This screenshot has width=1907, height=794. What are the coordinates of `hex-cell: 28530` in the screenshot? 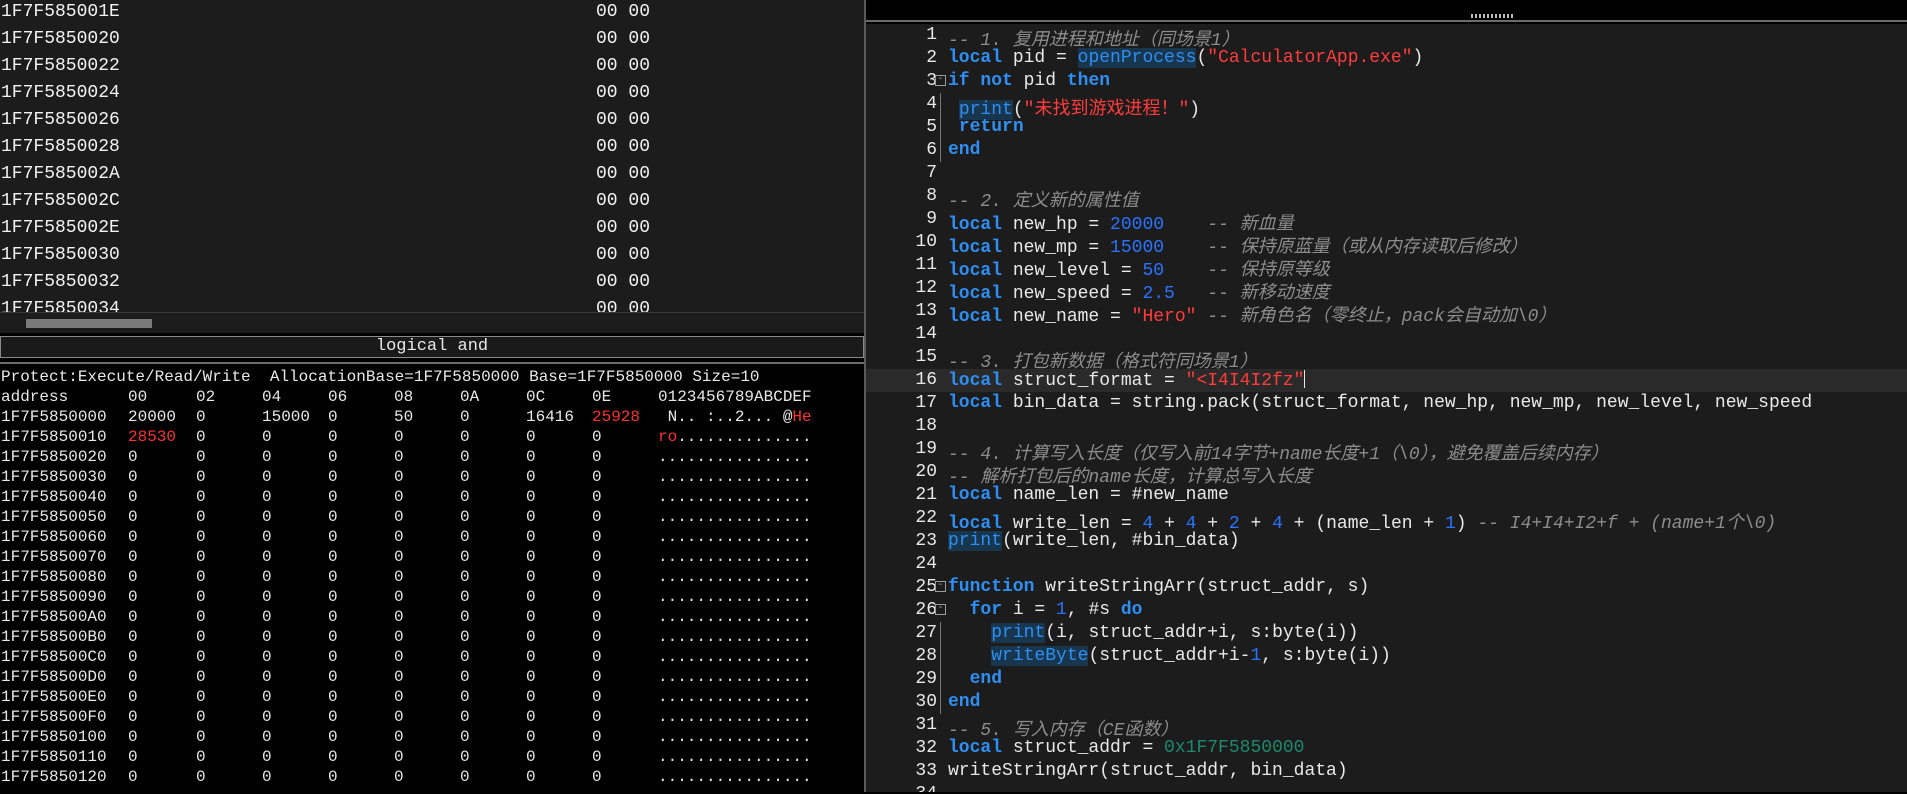 It's located at (152, 437).